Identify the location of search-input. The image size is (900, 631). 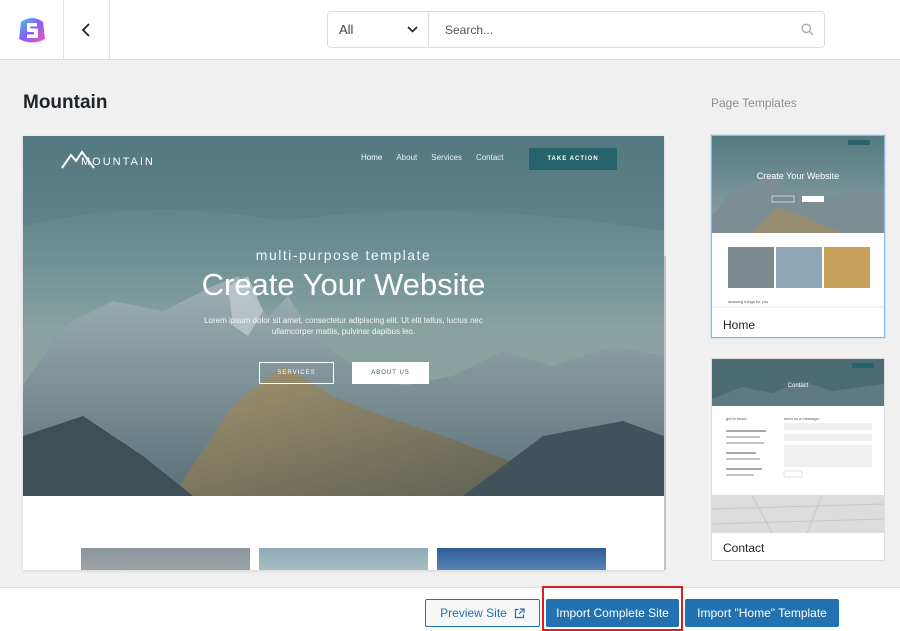
(609, 29).